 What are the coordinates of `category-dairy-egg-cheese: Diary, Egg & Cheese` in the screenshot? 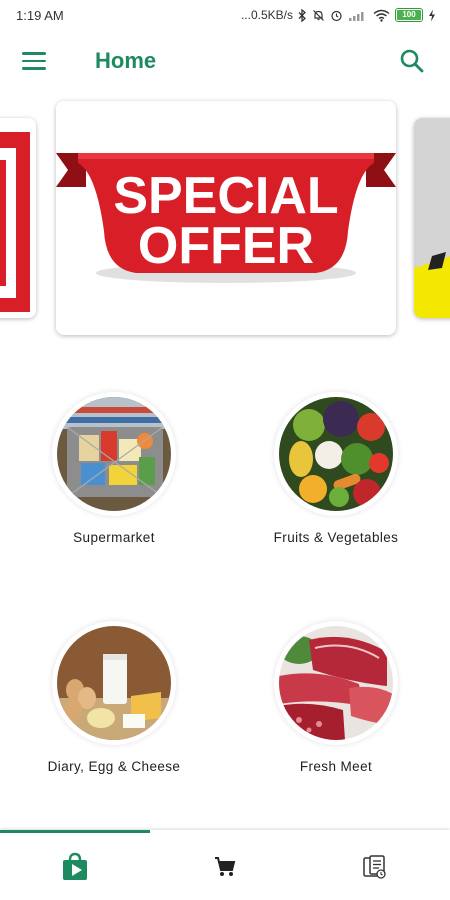 It's located at (114, 697).